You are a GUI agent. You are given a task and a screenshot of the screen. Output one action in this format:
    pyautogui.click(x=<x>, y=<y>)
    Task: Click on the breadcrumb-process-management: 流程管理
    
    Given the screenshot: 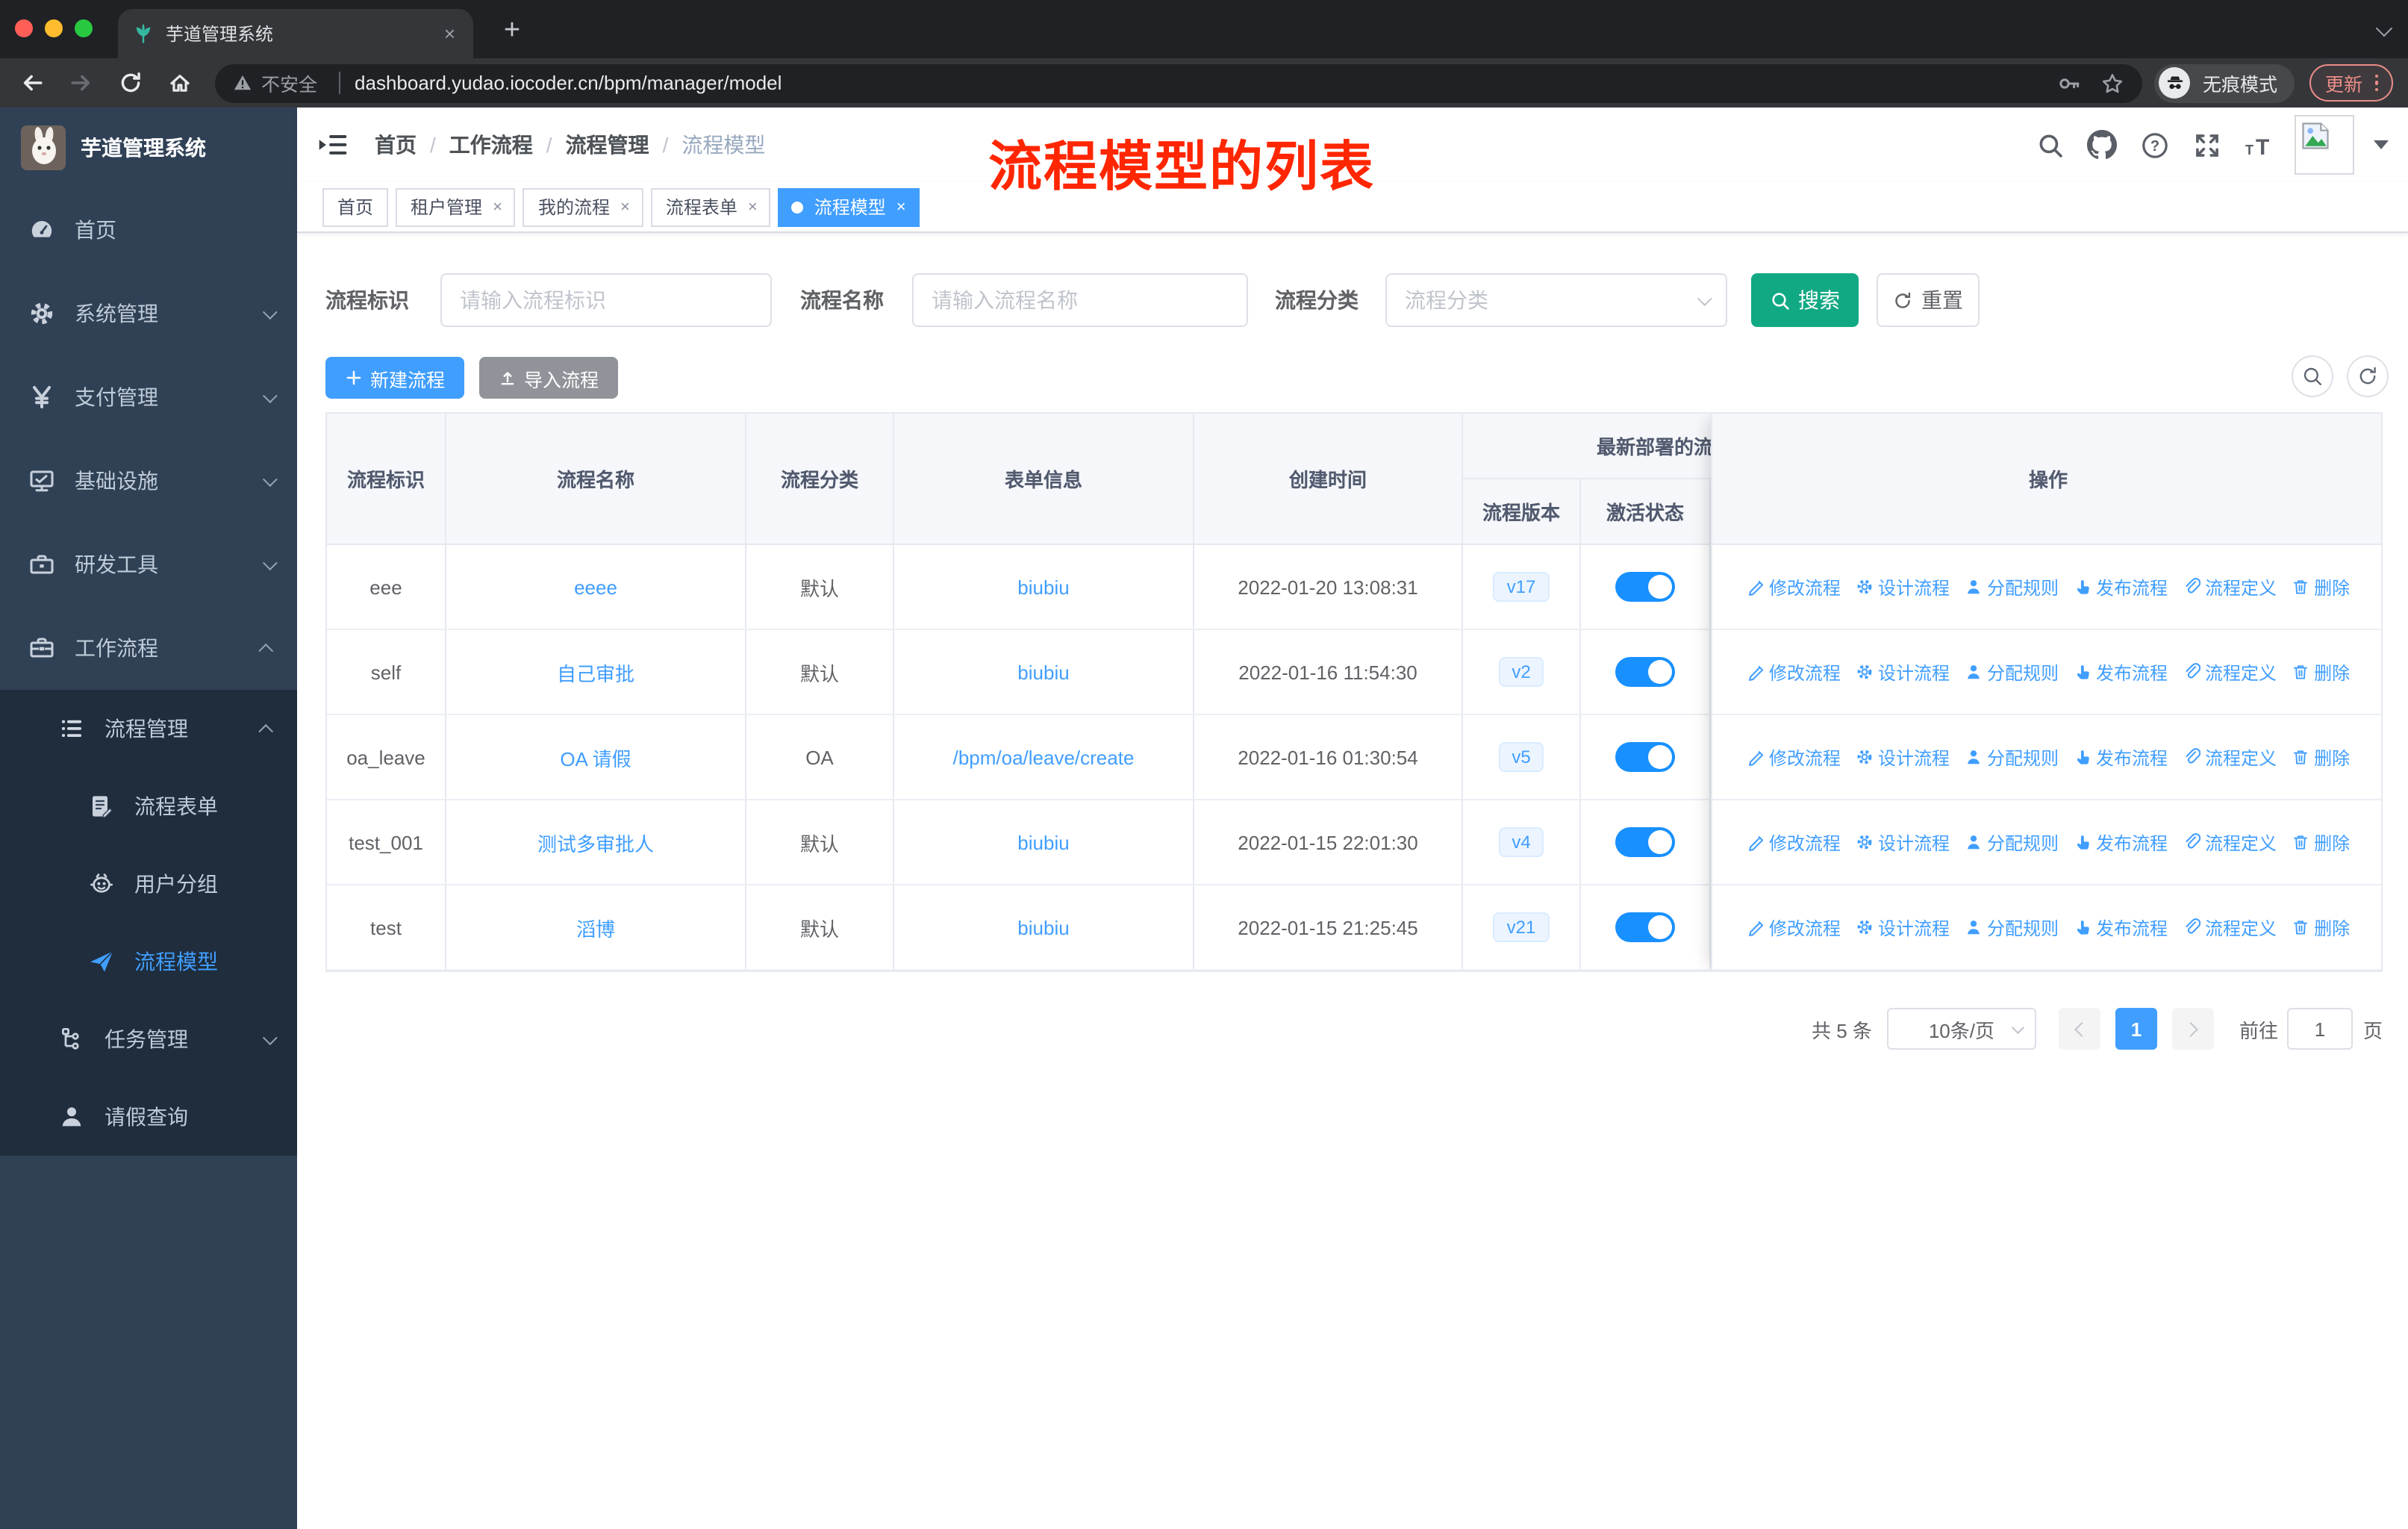 What is the action you would take?
    pyautogui.click(x=607, y=145)
    